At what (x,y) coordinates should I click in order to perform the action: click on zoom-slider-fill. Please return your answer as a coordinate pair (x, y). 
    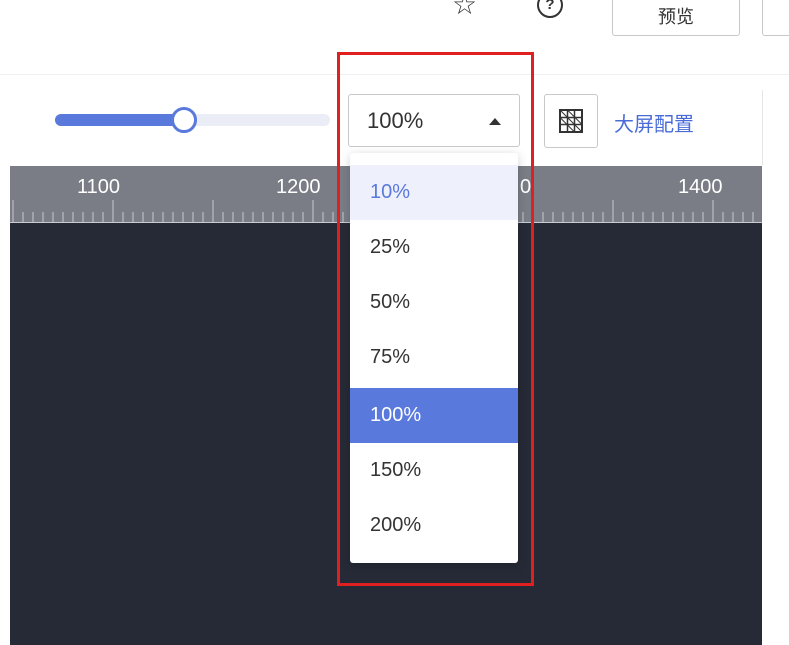
    Looking at the image, I should click on (119, 120).